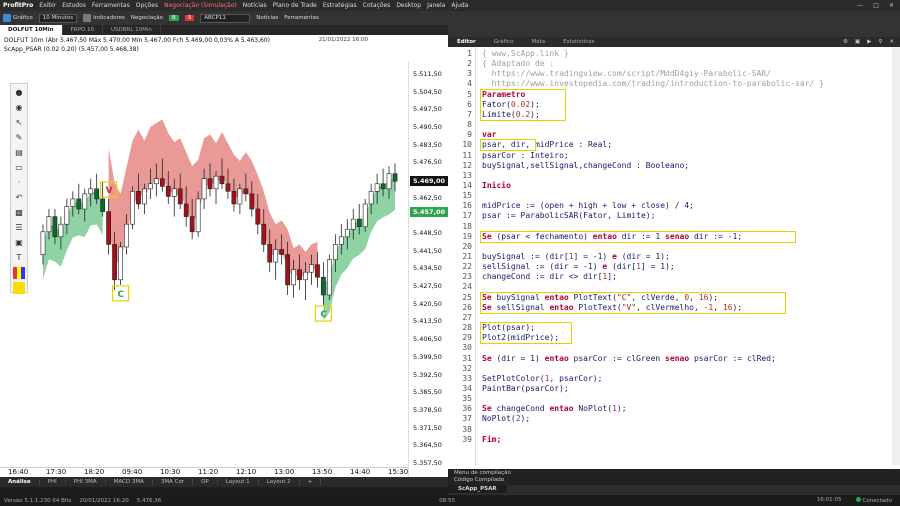  Describe the element at coordinates (877, 501) in the screenshot. I see `connection-label: Conectado` at that location.